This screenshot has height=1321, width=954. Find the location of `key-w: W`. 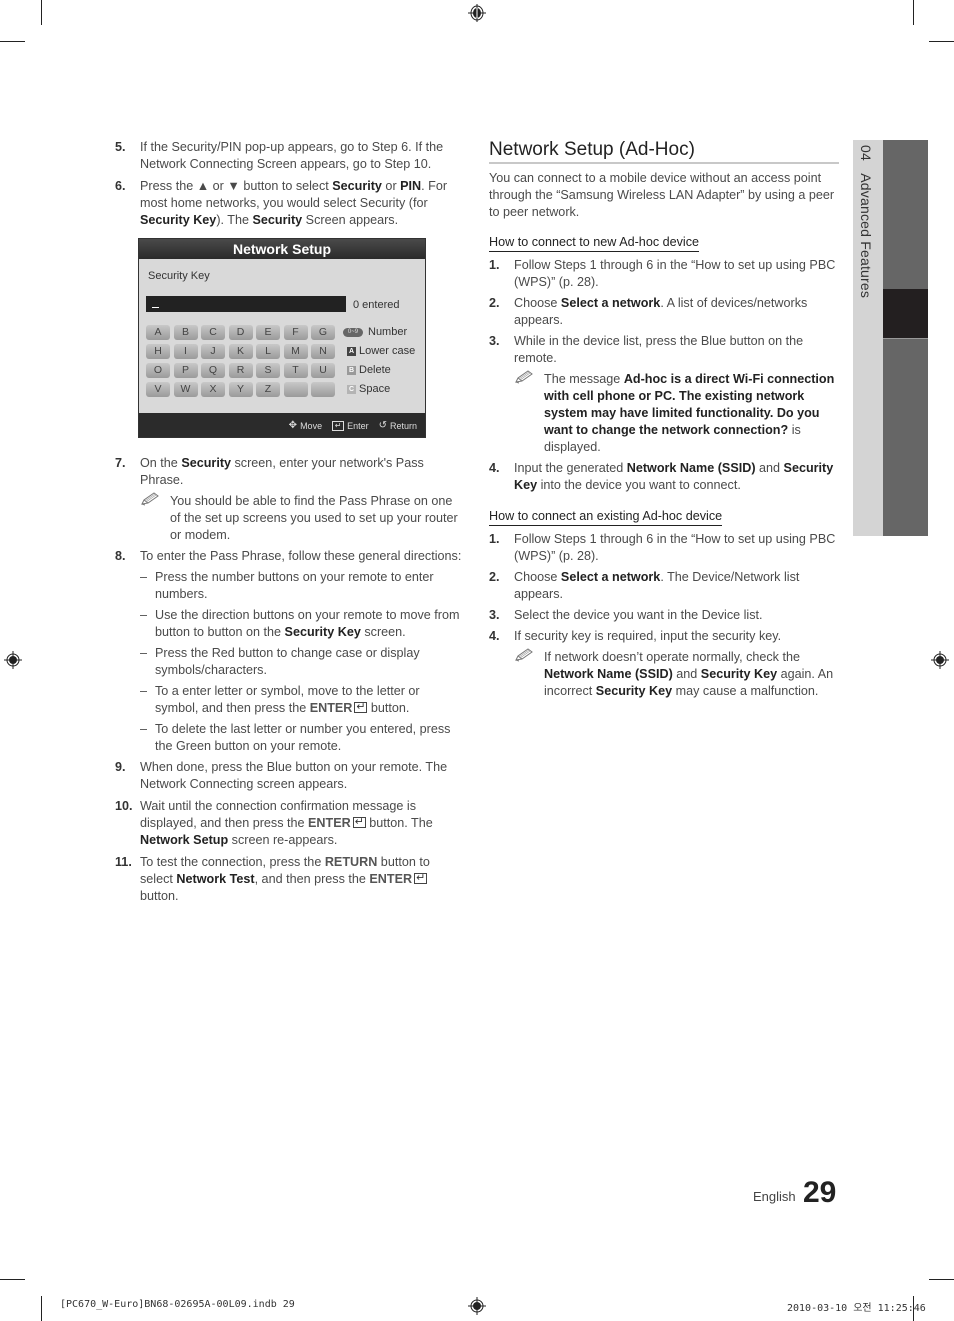

key-w: W is located at coordinates (185, 389).